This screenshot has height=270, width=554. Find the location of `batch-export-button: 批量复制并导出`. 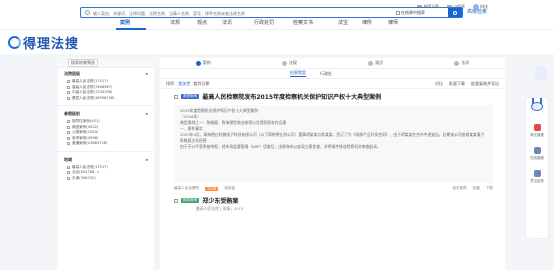

batch-export-button: 批量复制并导出 is located at coordinates (485, 84).